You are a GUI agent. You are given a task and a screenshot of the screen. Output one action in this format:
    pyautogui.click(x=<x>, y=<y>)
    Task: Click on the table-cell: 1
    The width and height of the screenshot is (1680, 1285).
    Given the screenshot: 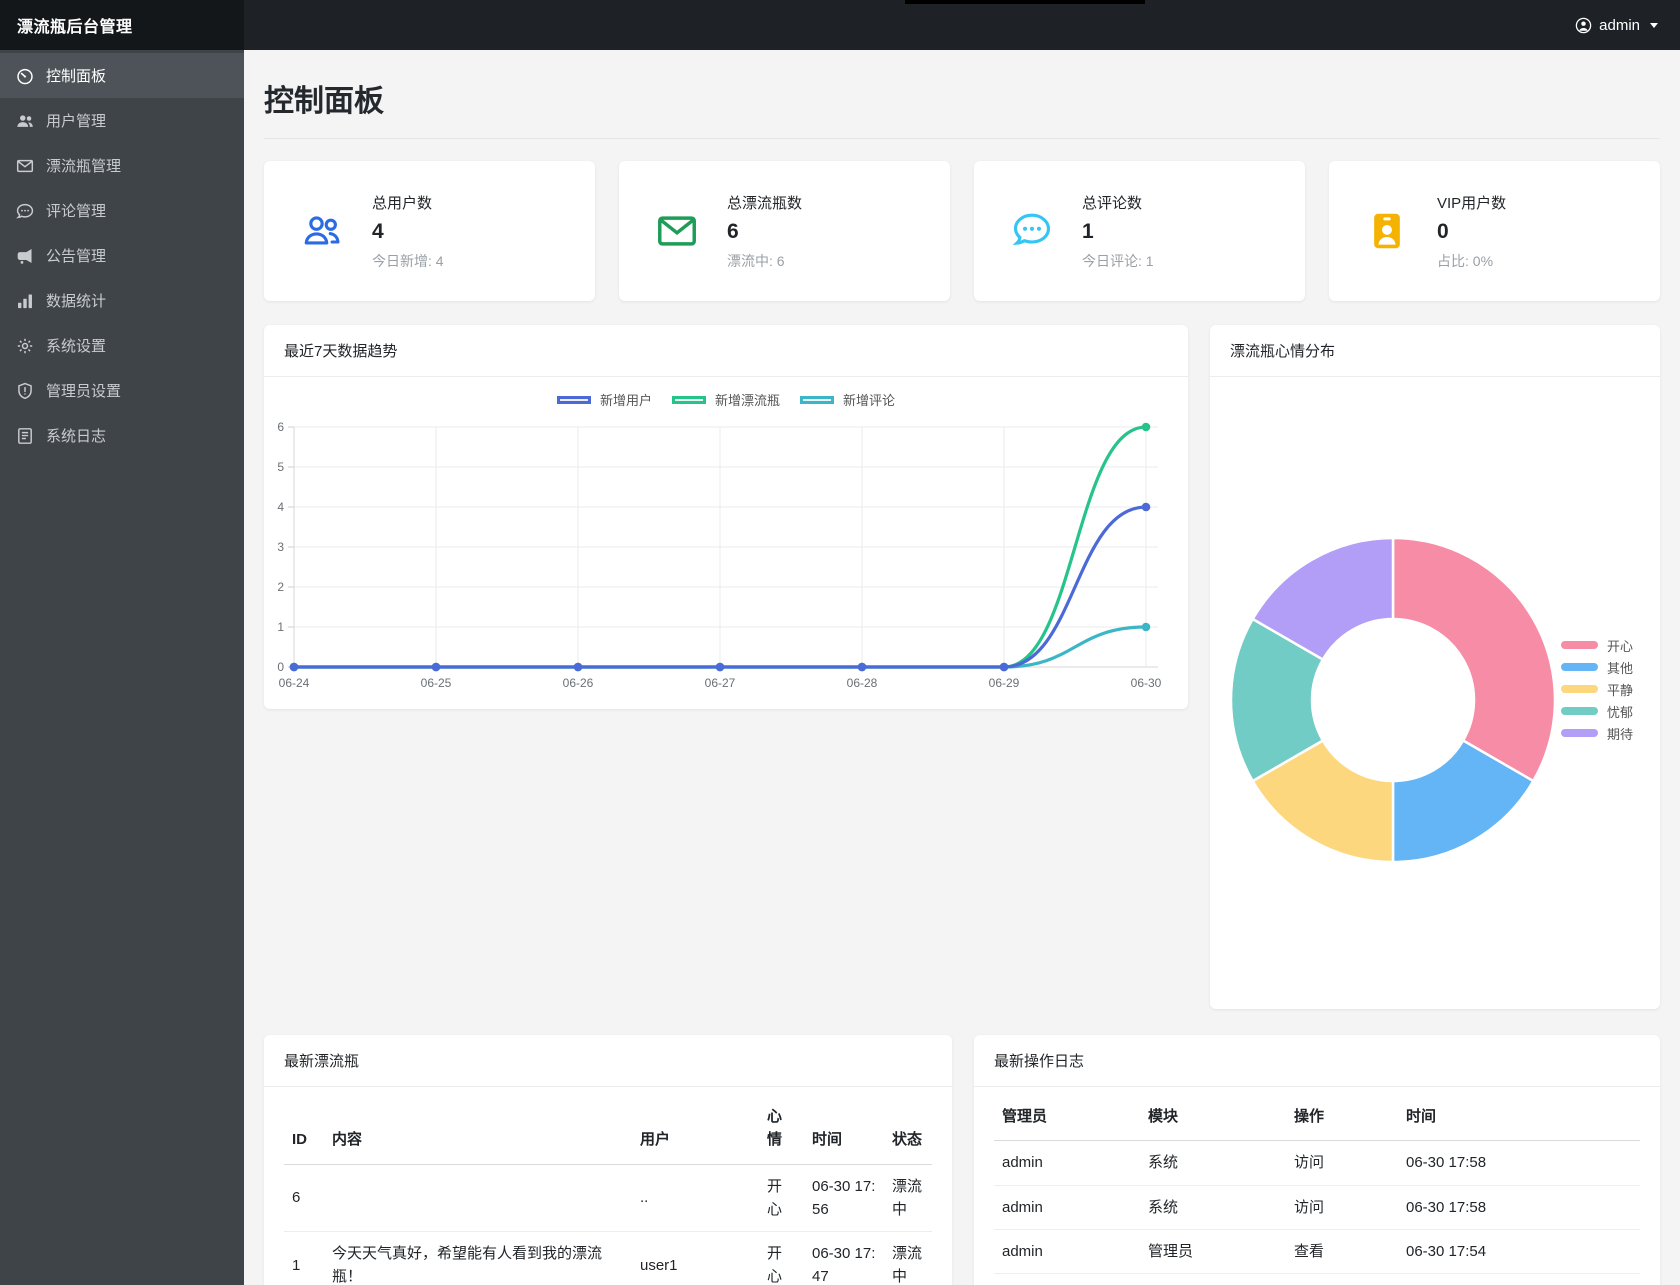 What is the action you would take?
    pyautogui.click(x=304, y=1258)
    